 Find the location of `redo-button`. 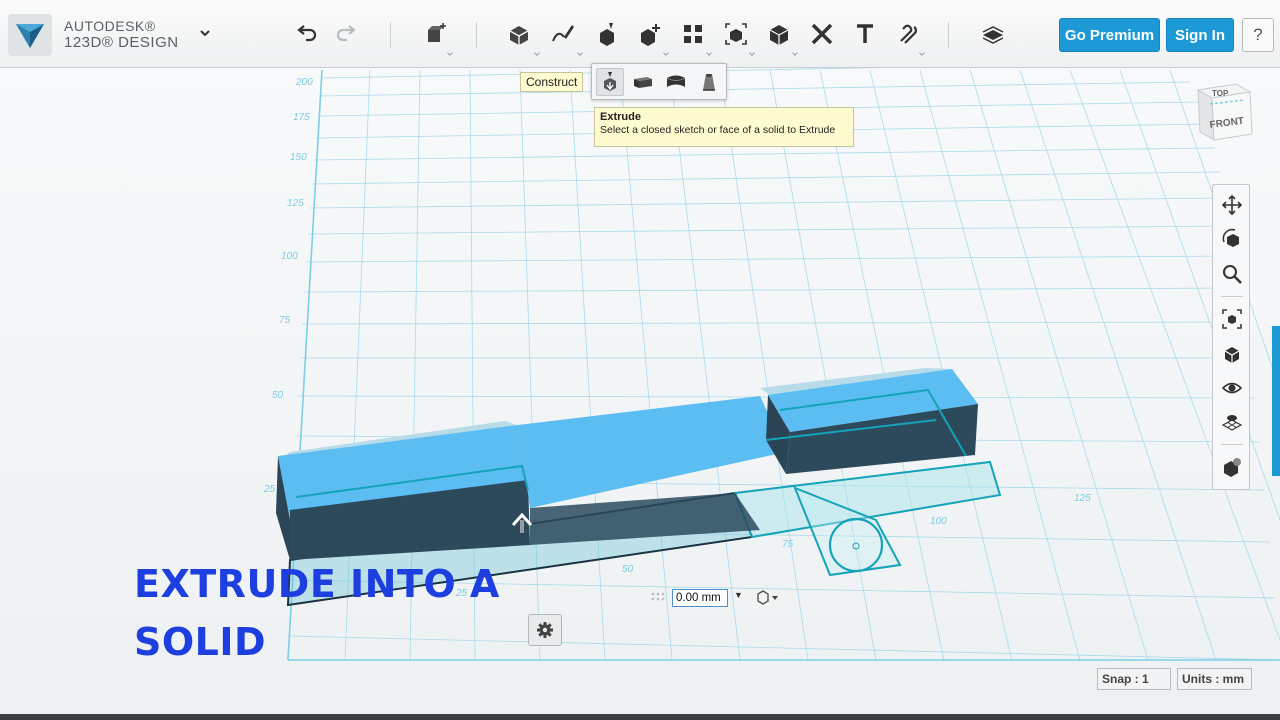

redo-button is located at coordinates (347, 34).